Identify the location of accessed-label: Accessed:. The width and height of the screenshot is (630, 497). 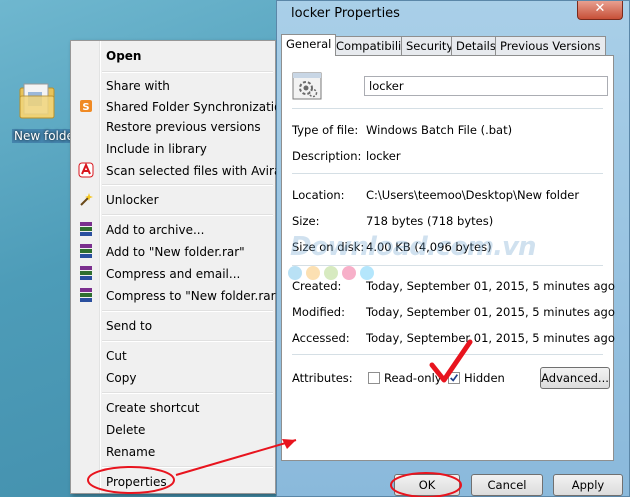
(321, 338).